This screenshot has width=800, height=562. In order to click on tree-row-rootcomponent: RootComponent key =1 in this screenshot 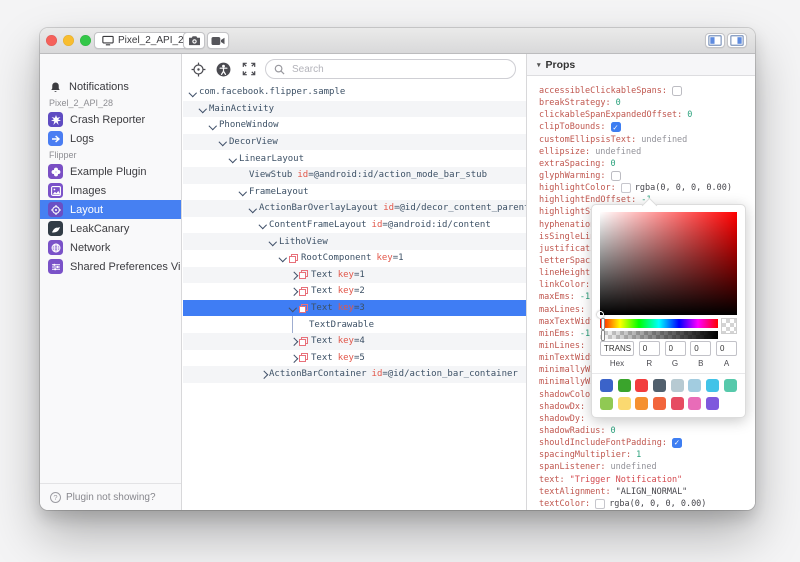, I will do `click(354, 258)`.